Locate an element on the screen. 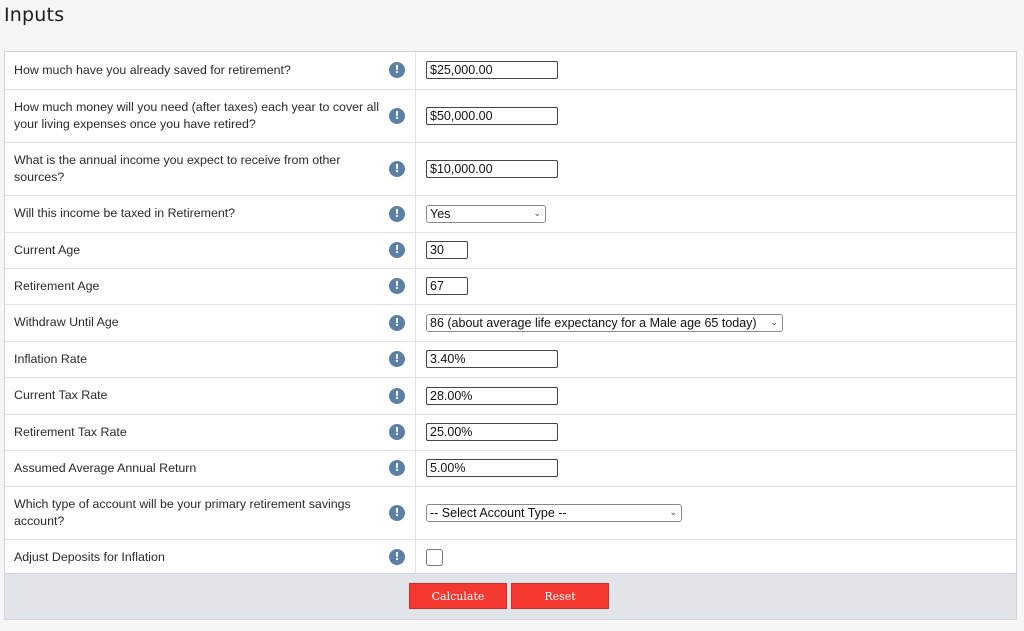 This screenshot has height=631, width=1024. account-type-select-value: -- Select Account Type -- is located at coordinates (498, 512).